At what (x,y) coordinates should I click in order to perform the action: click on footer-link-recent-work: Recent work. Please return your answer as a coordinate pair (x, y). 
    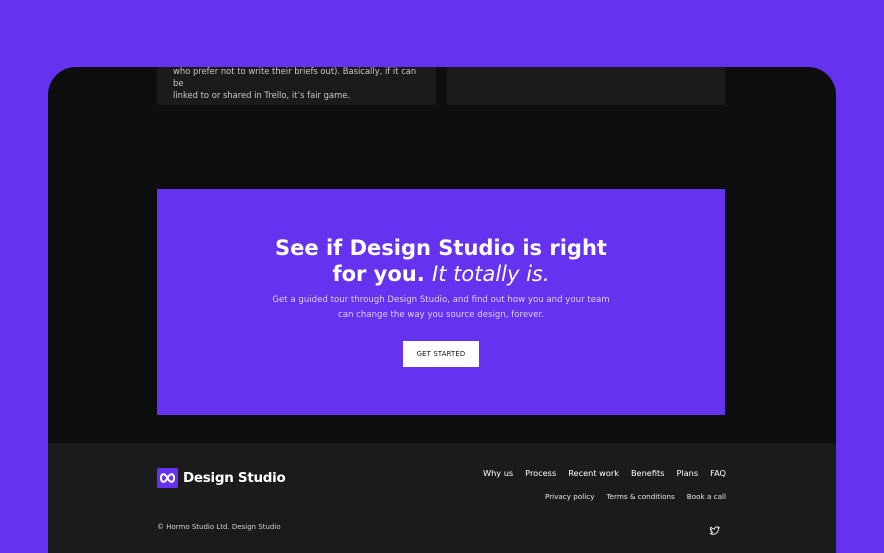
    Looking at the image, I should click on (593, 473).